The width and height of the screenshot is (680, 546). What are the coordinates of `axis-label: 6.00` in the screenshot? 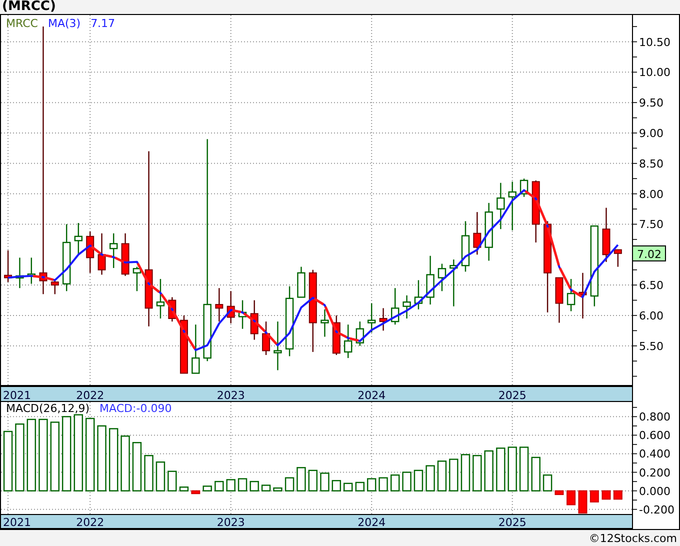 It's located at (651, 315).